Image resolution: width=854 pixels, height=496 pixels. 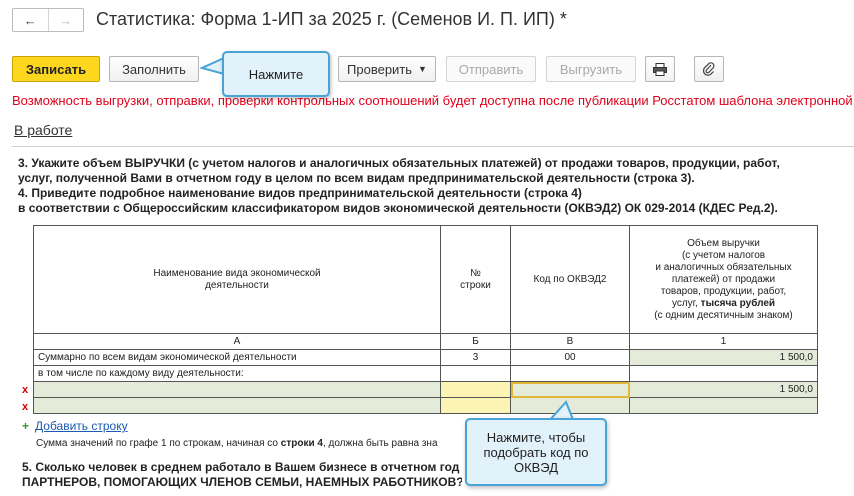 I want to click on add-row-link: + Добавить строку, so click(x=75, y=426).